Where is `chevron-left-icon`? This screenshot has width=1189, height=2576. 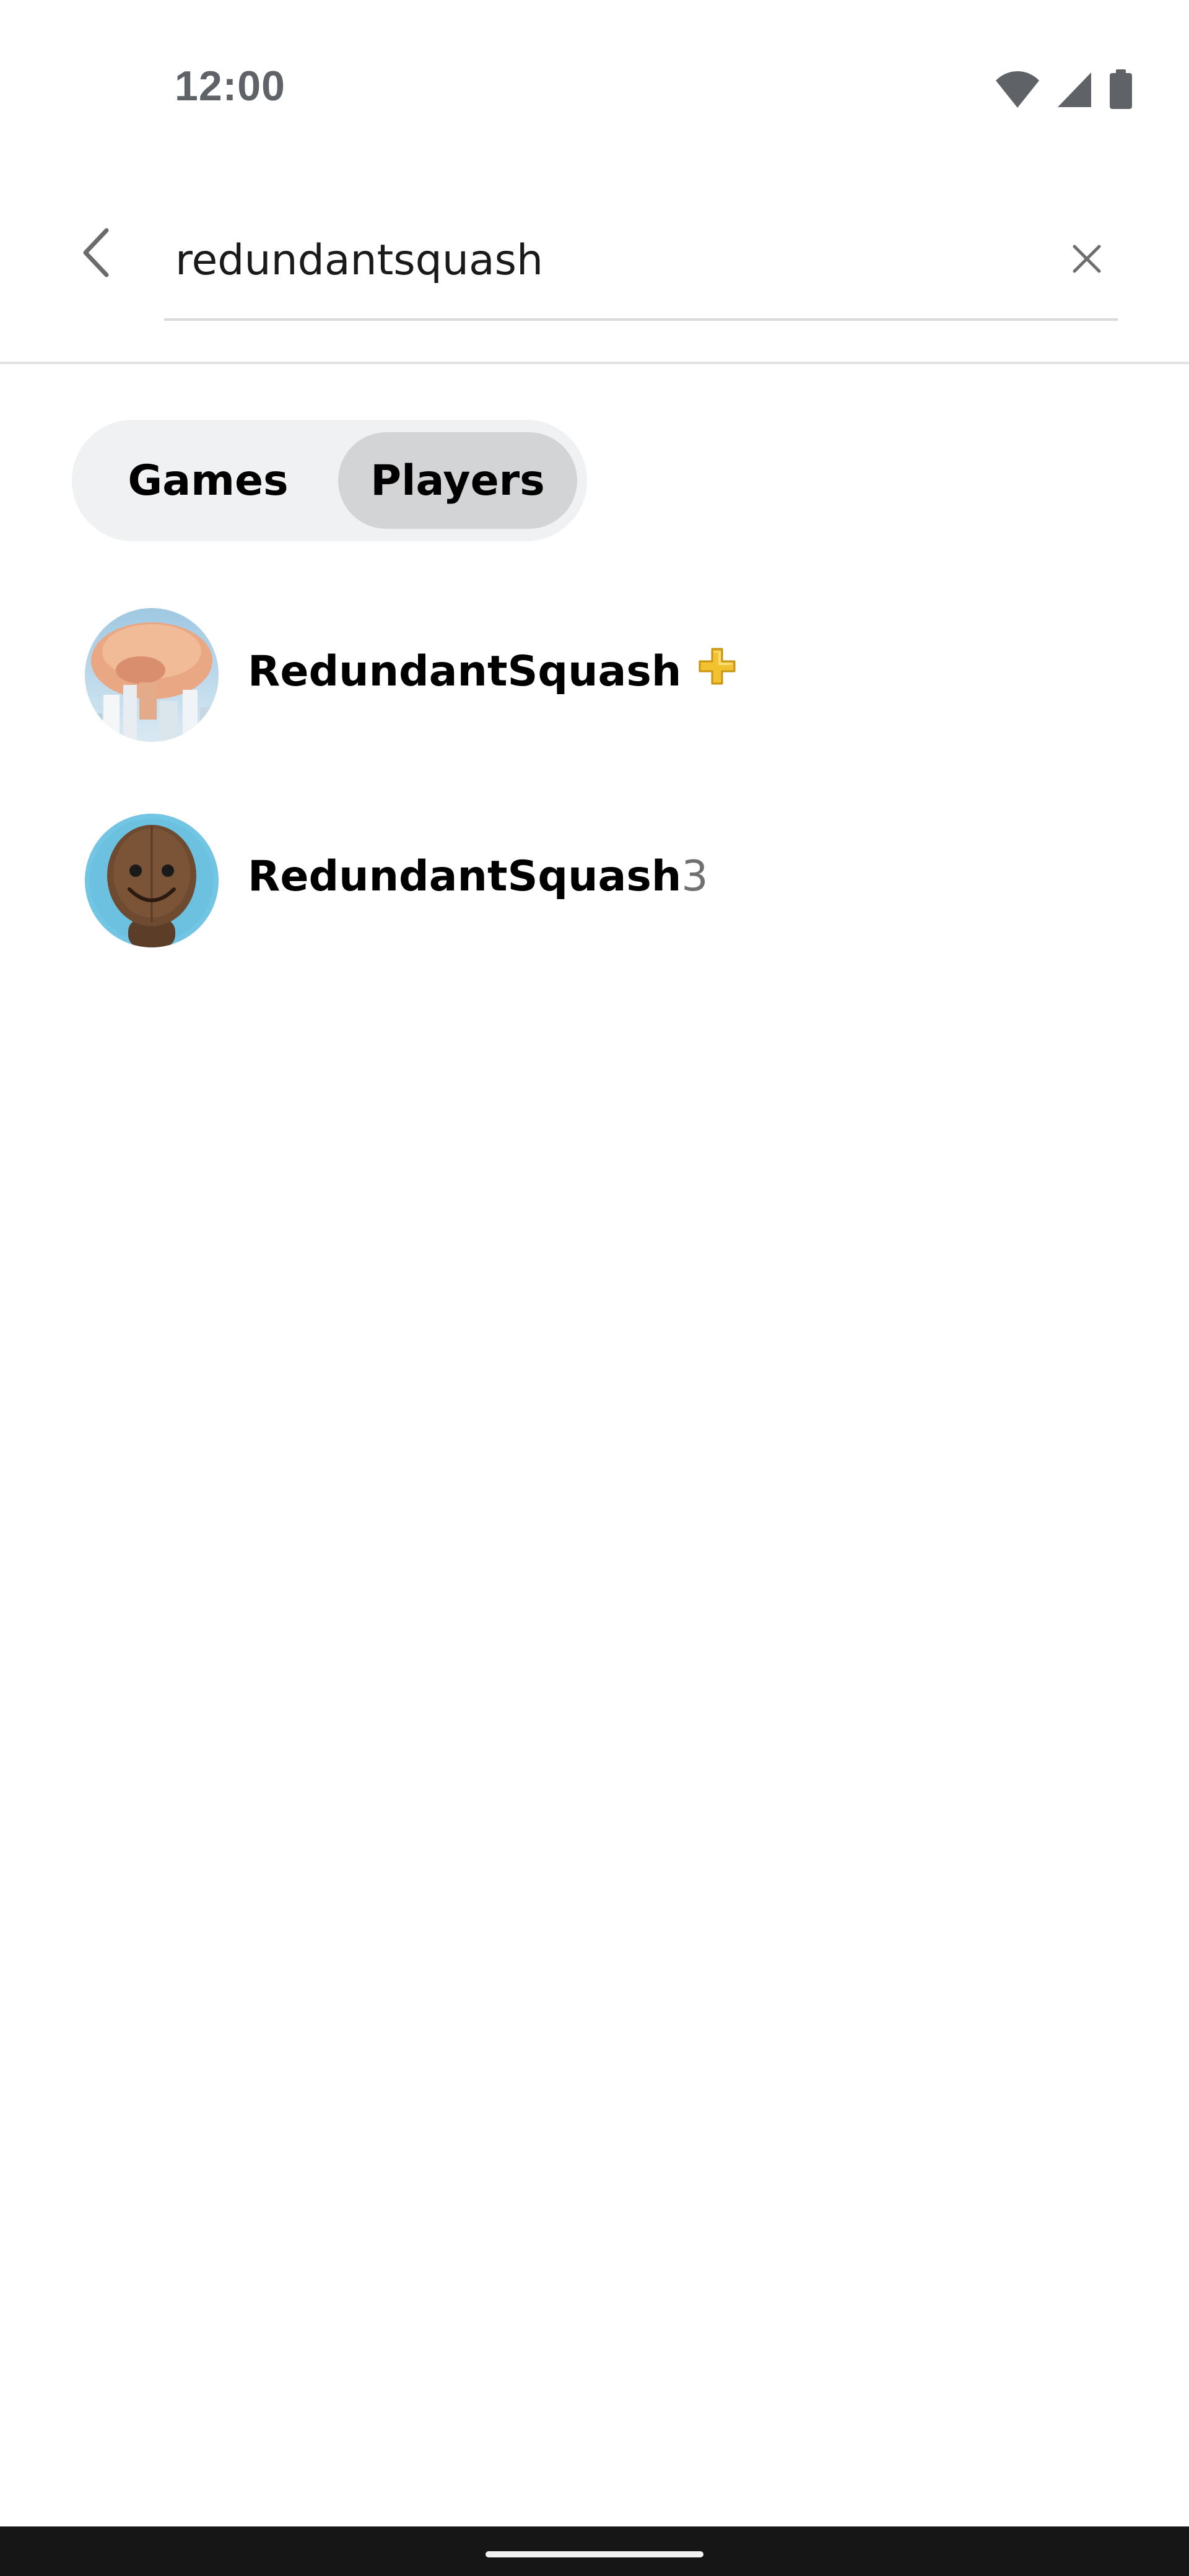 chevron-left-icon is located at coordinates (96, 254).